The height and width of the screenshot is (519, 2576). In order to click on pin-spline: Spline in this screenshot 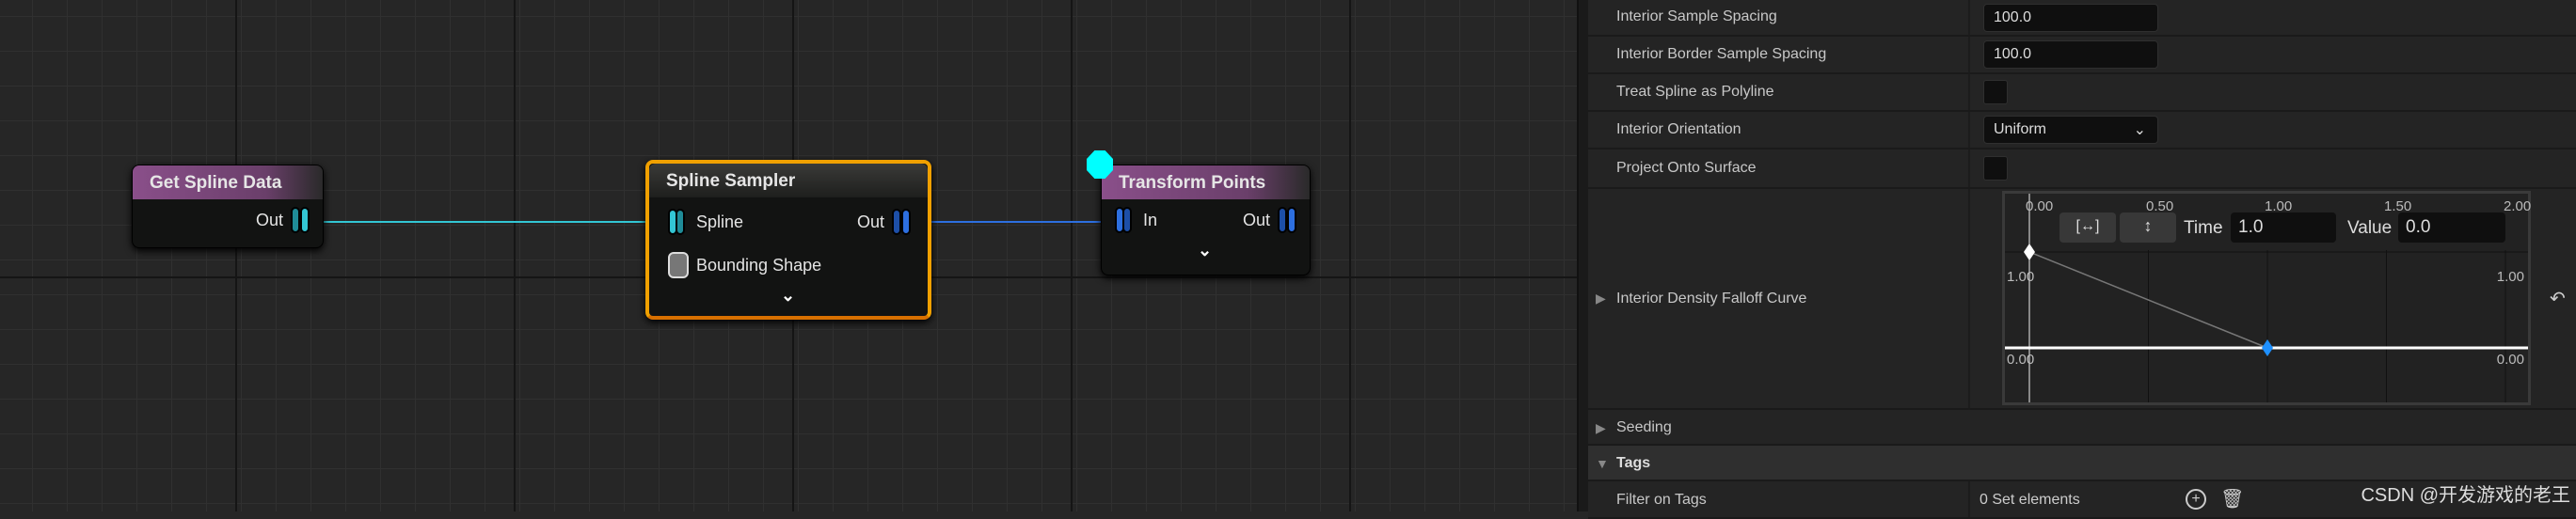, I will do `click(705, 222)`.